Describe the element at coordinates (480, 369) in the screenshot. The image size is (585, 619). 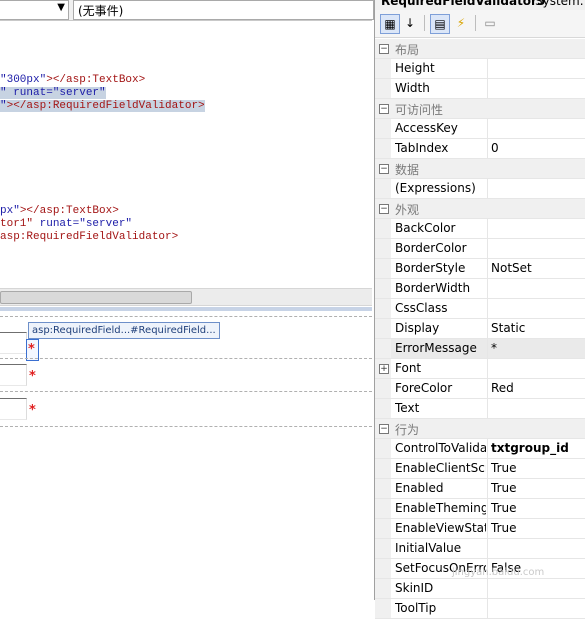
I see `property-row: + Font` at that location.